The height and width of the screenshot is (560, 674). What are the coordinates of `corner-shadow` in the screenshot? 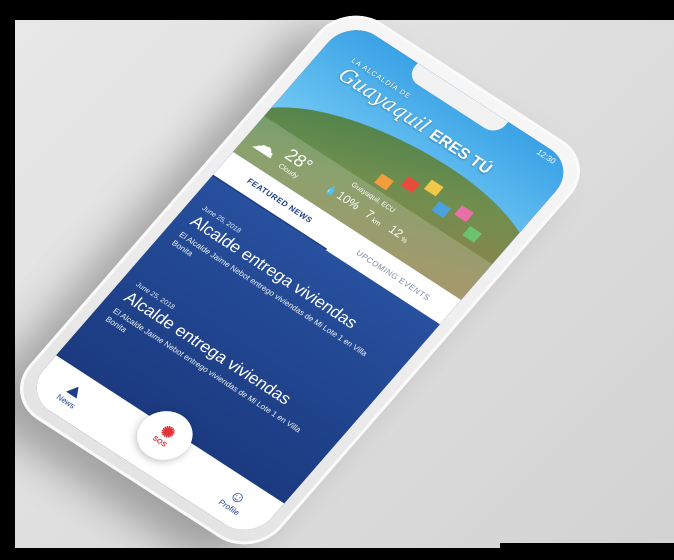 It's located at (7, 60).